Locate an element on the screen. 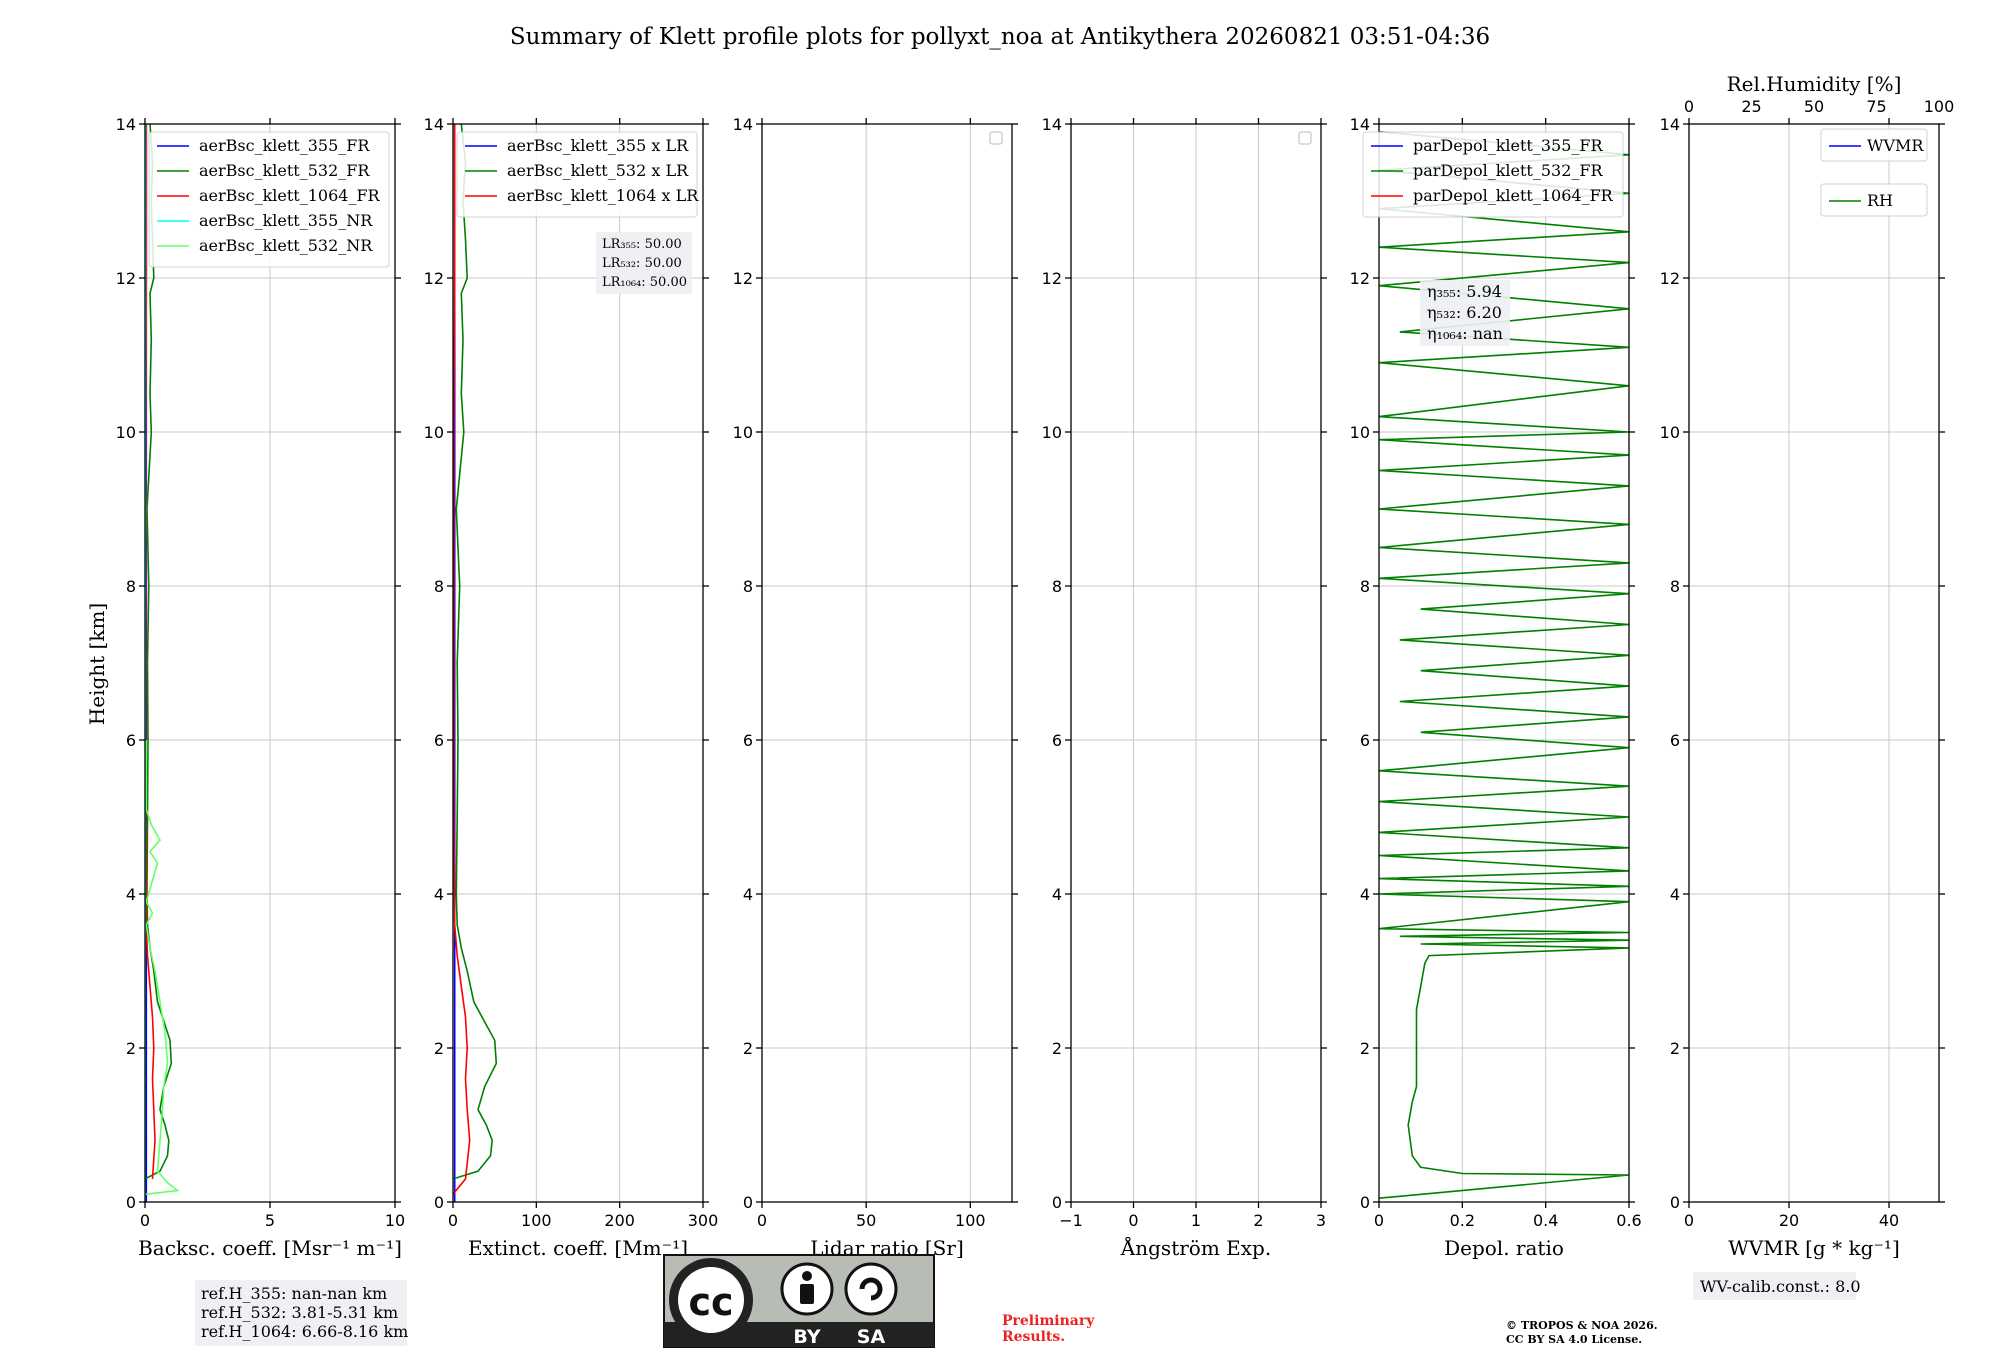 The image size is (2000, 1360). ref-height-355: ref.H_355: nan-nan km is located at coordinates (294, 1293).